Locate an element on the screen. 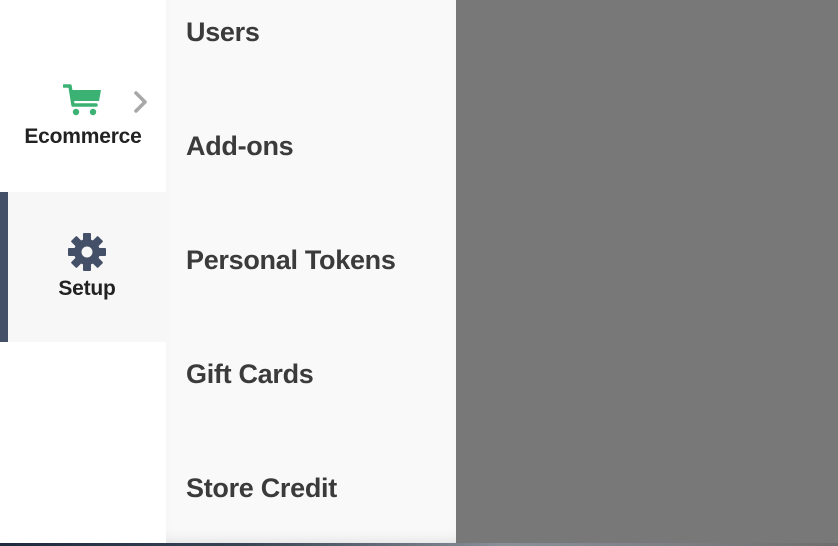  submenu-item-add-ons: Add-ons is located at coordinates (240, 146).